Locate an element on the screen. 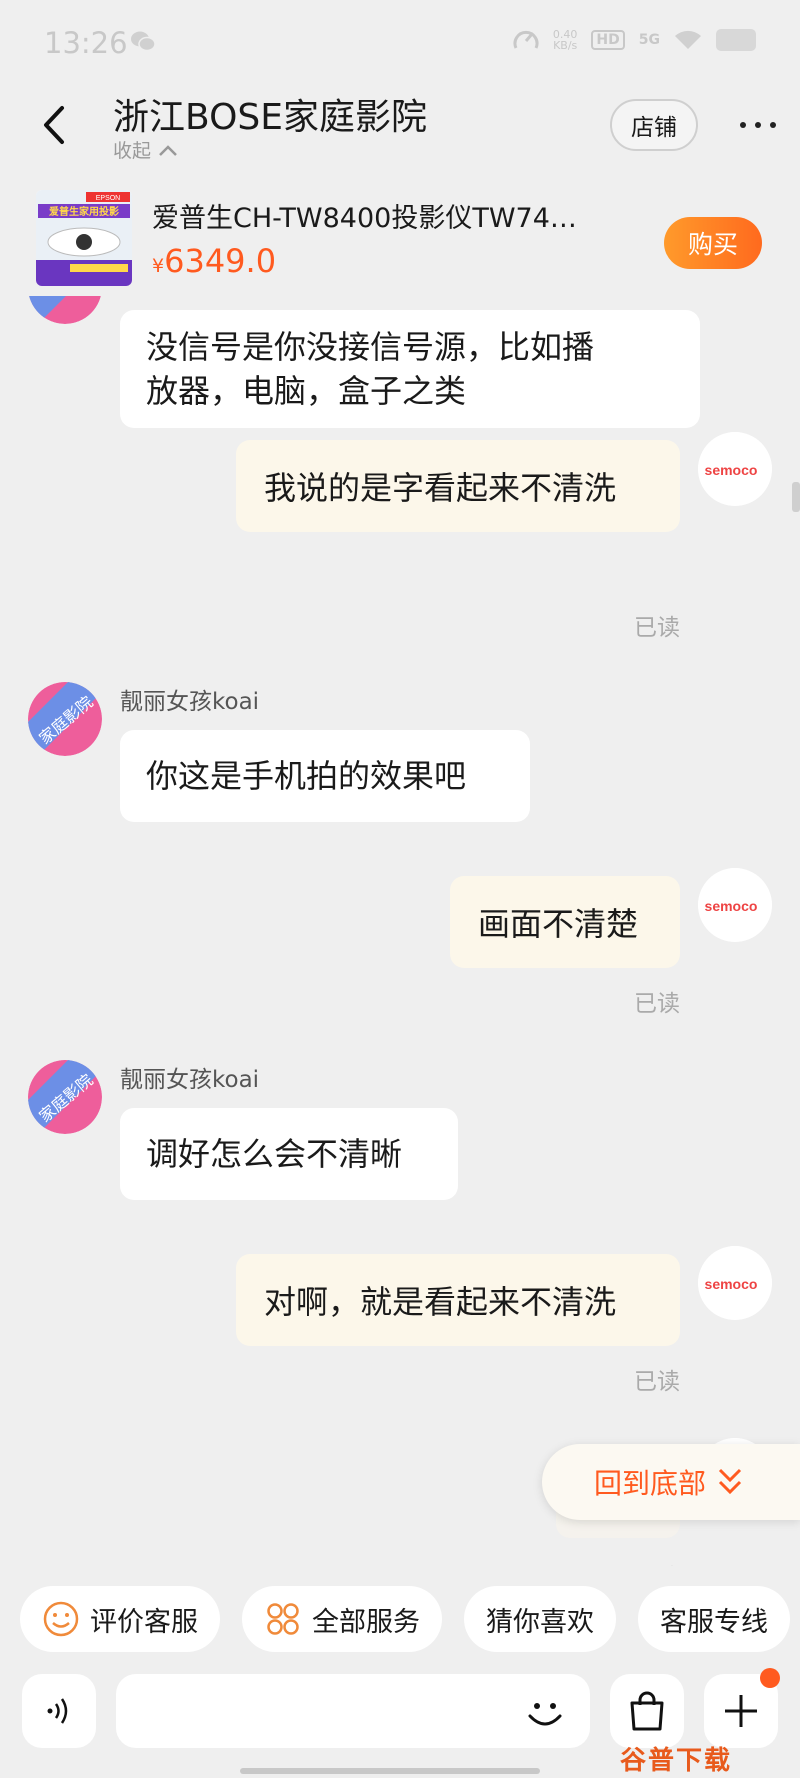 This screenshot has height=1778, width=800. guess-you-like-chip: 猜你喜欢 is located at coordinates (540, 1619).